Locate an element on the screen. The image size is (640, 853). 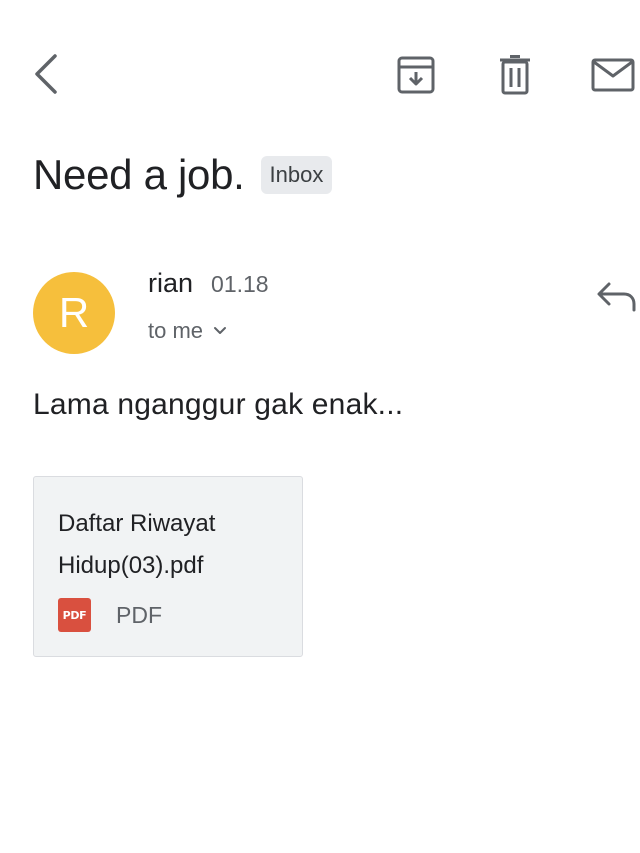
sender-row: rian 01.18 is located at coordinates (208, 283).